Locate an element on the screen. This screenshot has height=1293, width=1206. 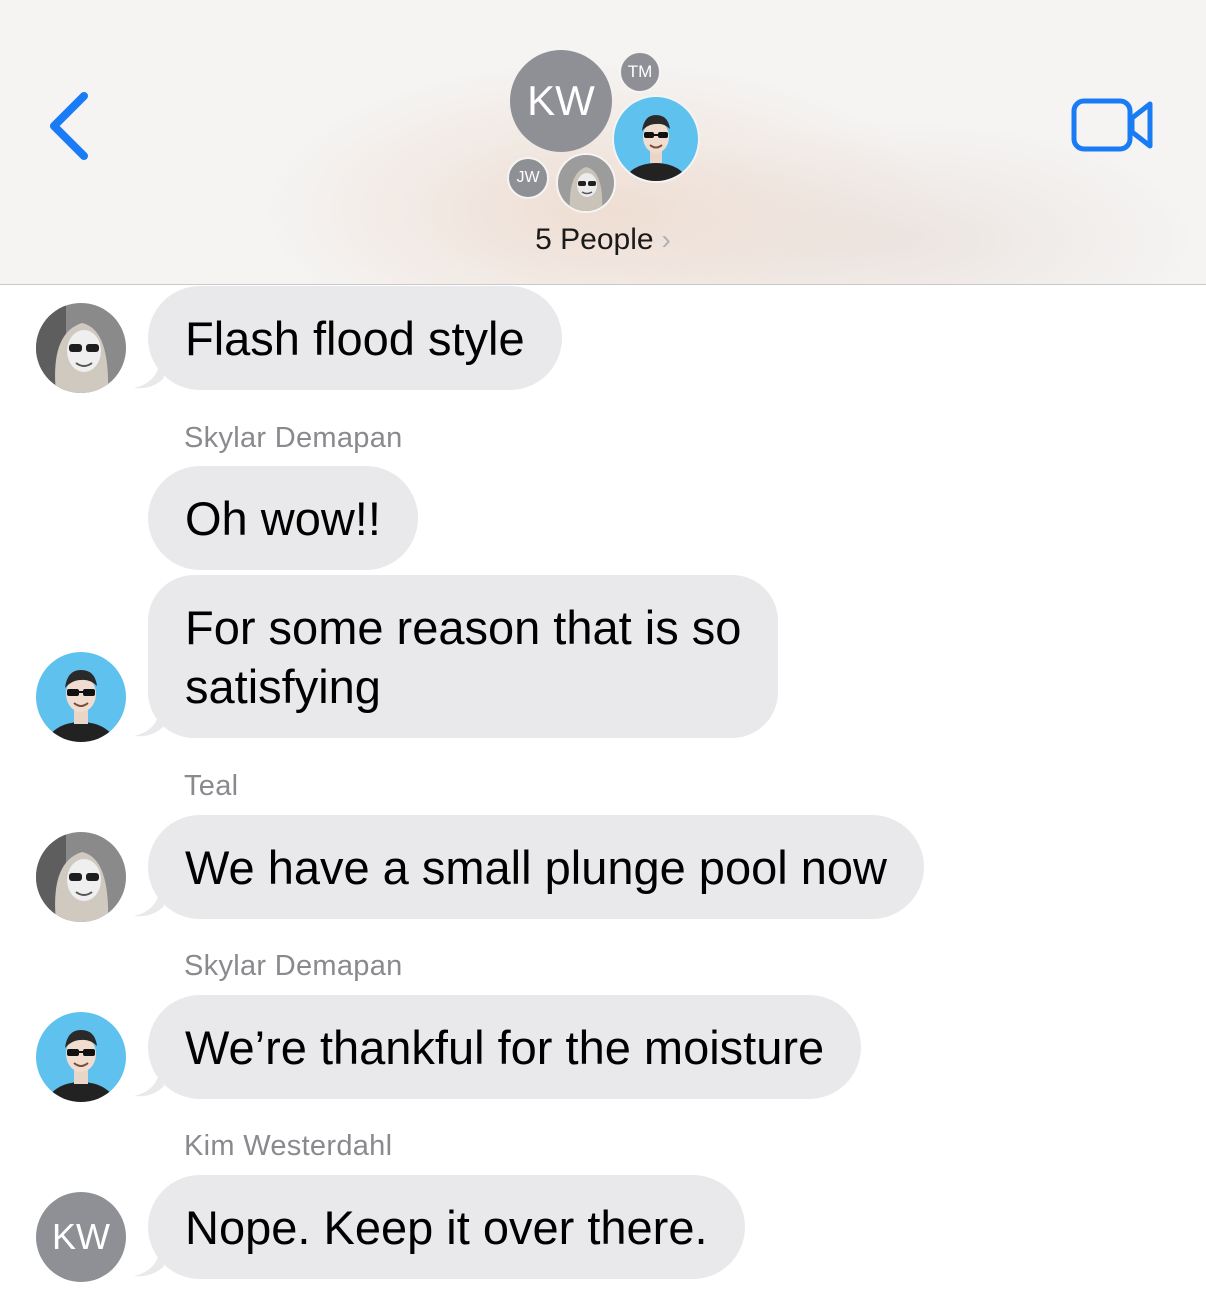
video-camera-icon is located at coordinates (1112, 125).